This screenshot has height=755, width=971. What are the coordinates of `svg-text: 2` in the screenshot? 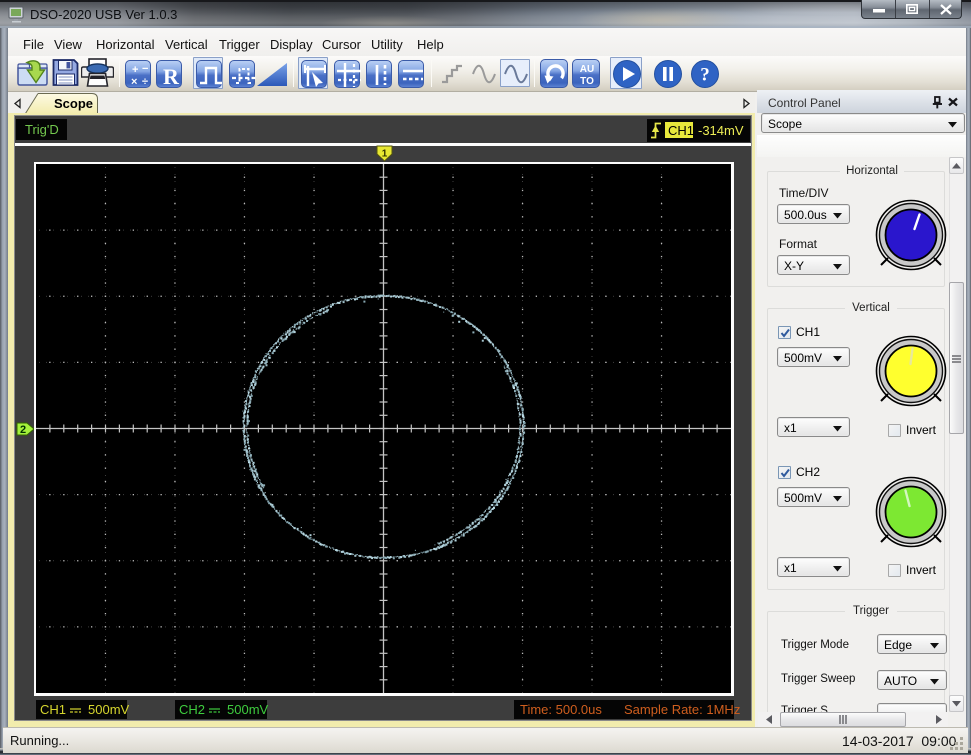 It's located at (23, 430).